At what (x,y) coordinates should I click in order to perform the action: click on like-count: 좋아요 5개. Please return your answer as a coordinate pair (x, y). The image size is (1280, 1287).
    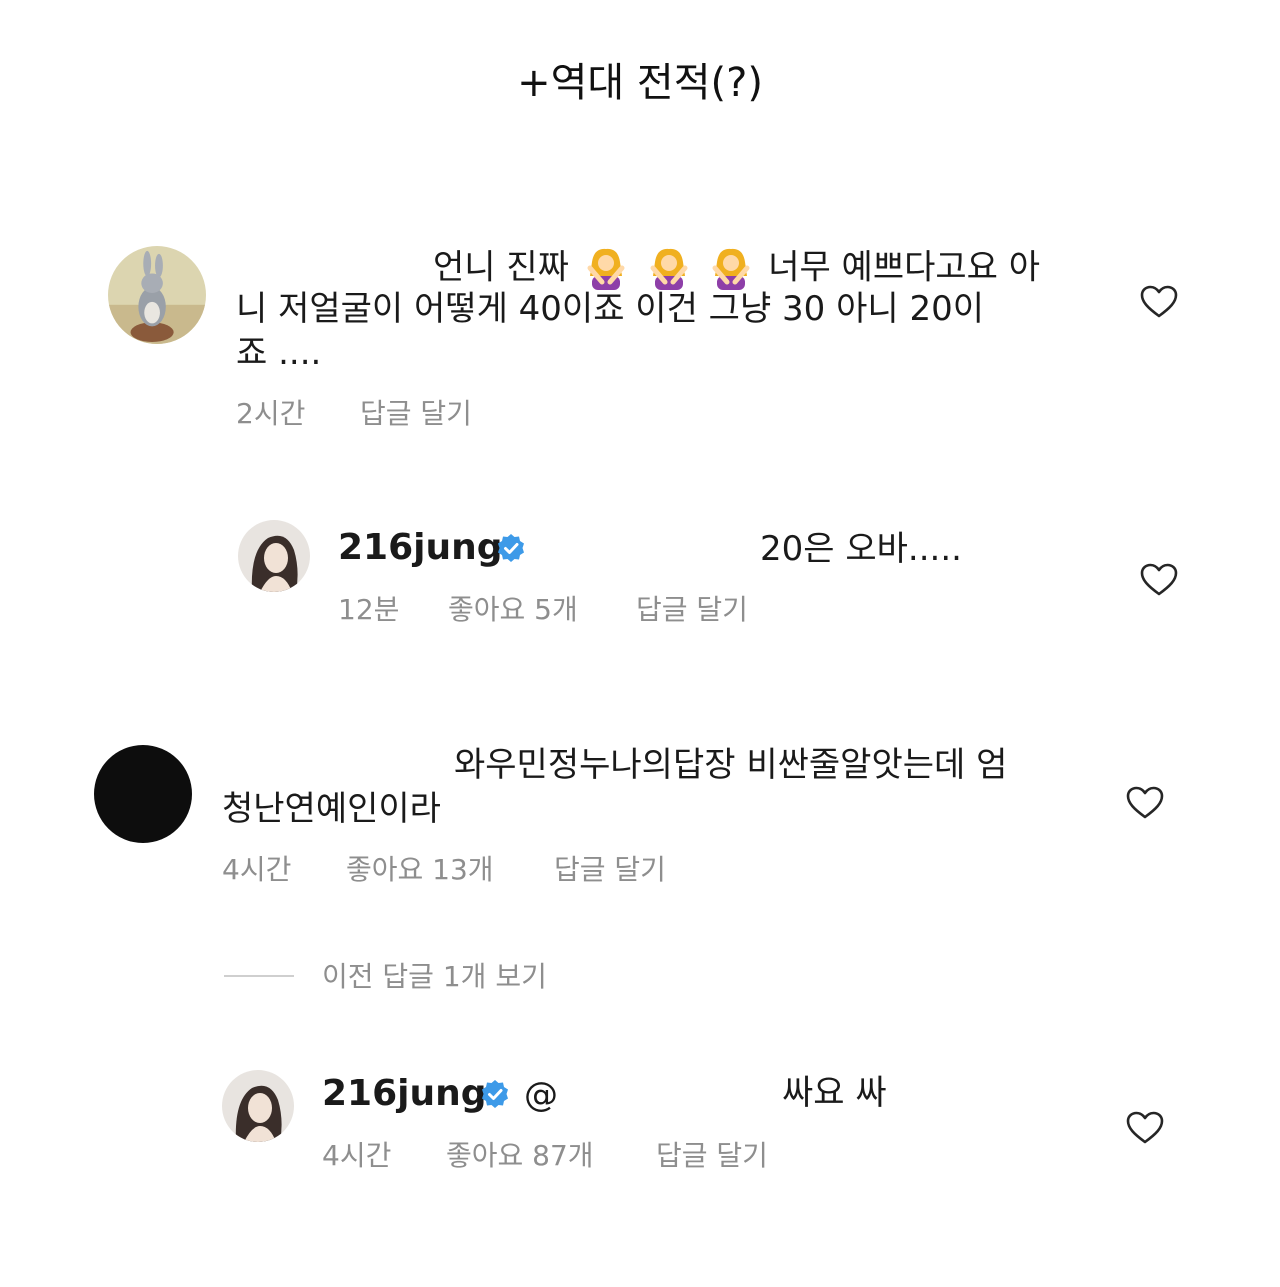
    Looking at the image, I should click on (513, 610).